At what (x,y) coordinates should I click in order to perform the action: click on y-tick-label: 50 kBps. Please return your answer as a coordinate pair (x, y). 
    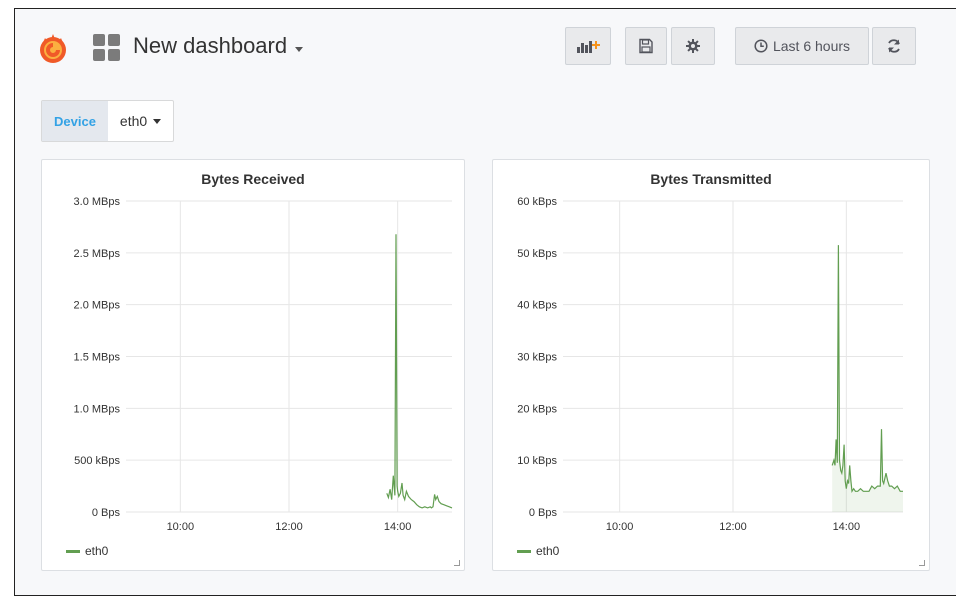
    Looking at the image, I should click on (537, 254).